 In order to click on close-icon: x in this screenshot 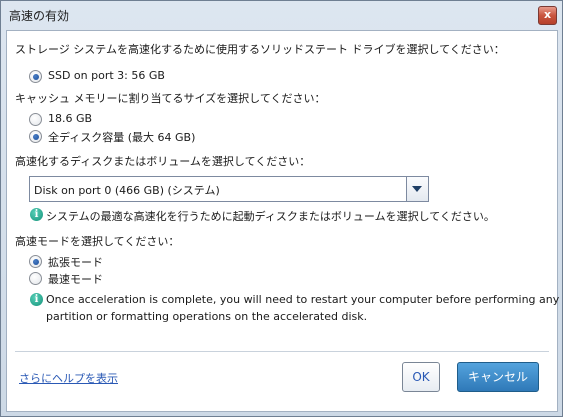, I will do `click(547, 14)`.